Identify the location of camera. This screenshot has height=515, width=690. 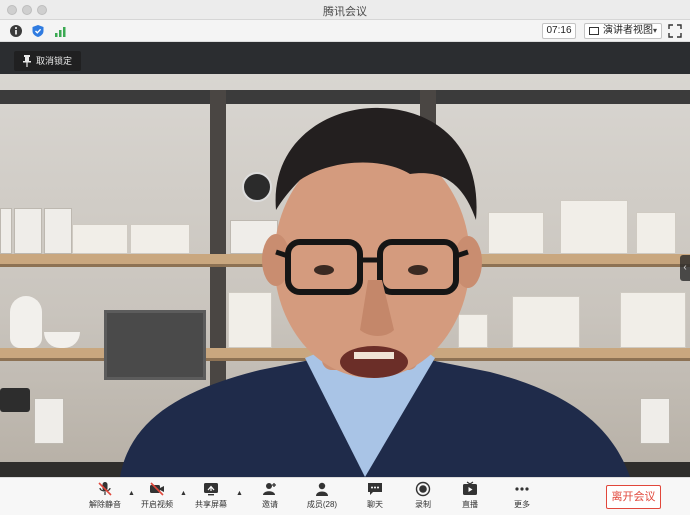
(15, 400).